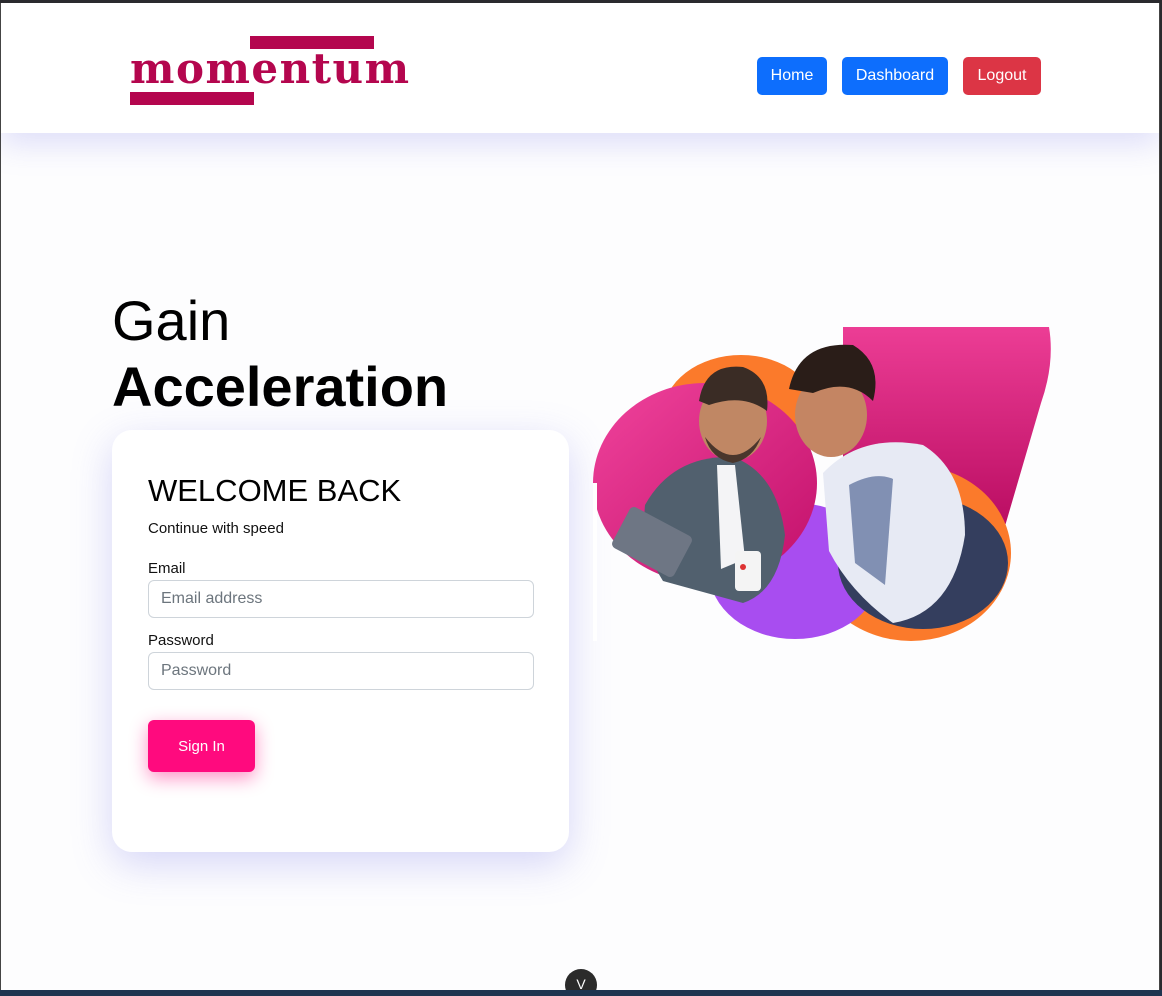 This screenshot has height=996, width=1162. What do you see at coordinates (280, 354) in the screenshot?
I see `hero-title: Gain Acceleration` at bounding box center [280, 354].